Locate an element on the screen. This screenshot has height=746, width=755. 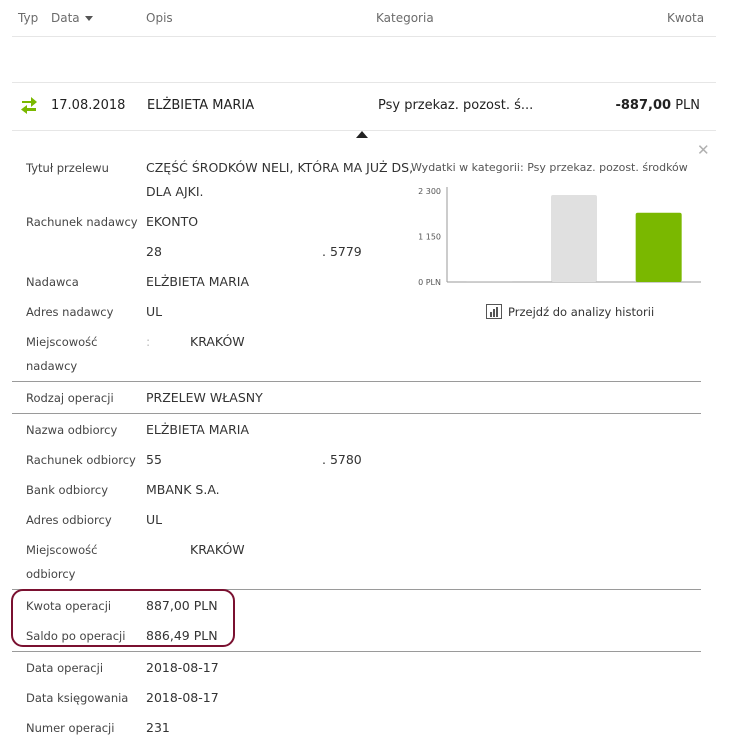
transaction-description: ELŻBIETA MARIA is located at coordinates (201, 105).